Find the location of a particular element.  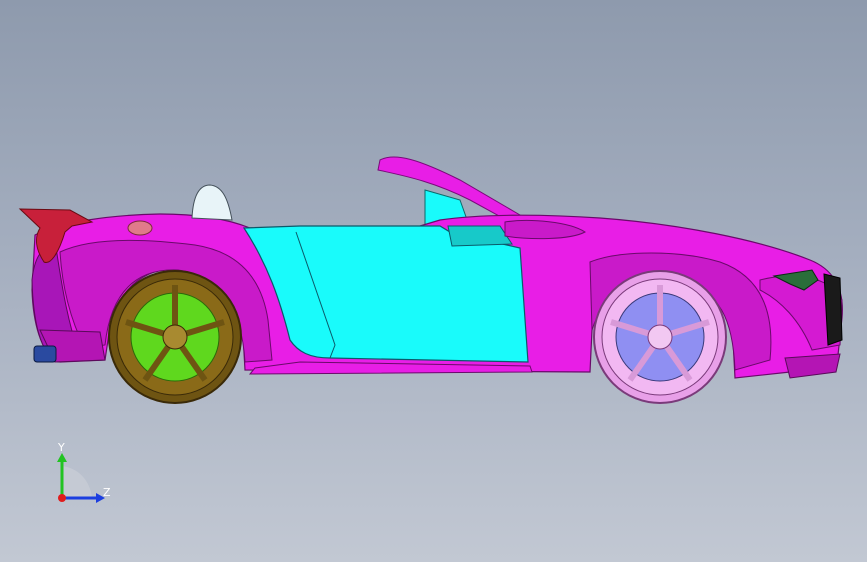

triad-plane is located at coordinates (77, 482).